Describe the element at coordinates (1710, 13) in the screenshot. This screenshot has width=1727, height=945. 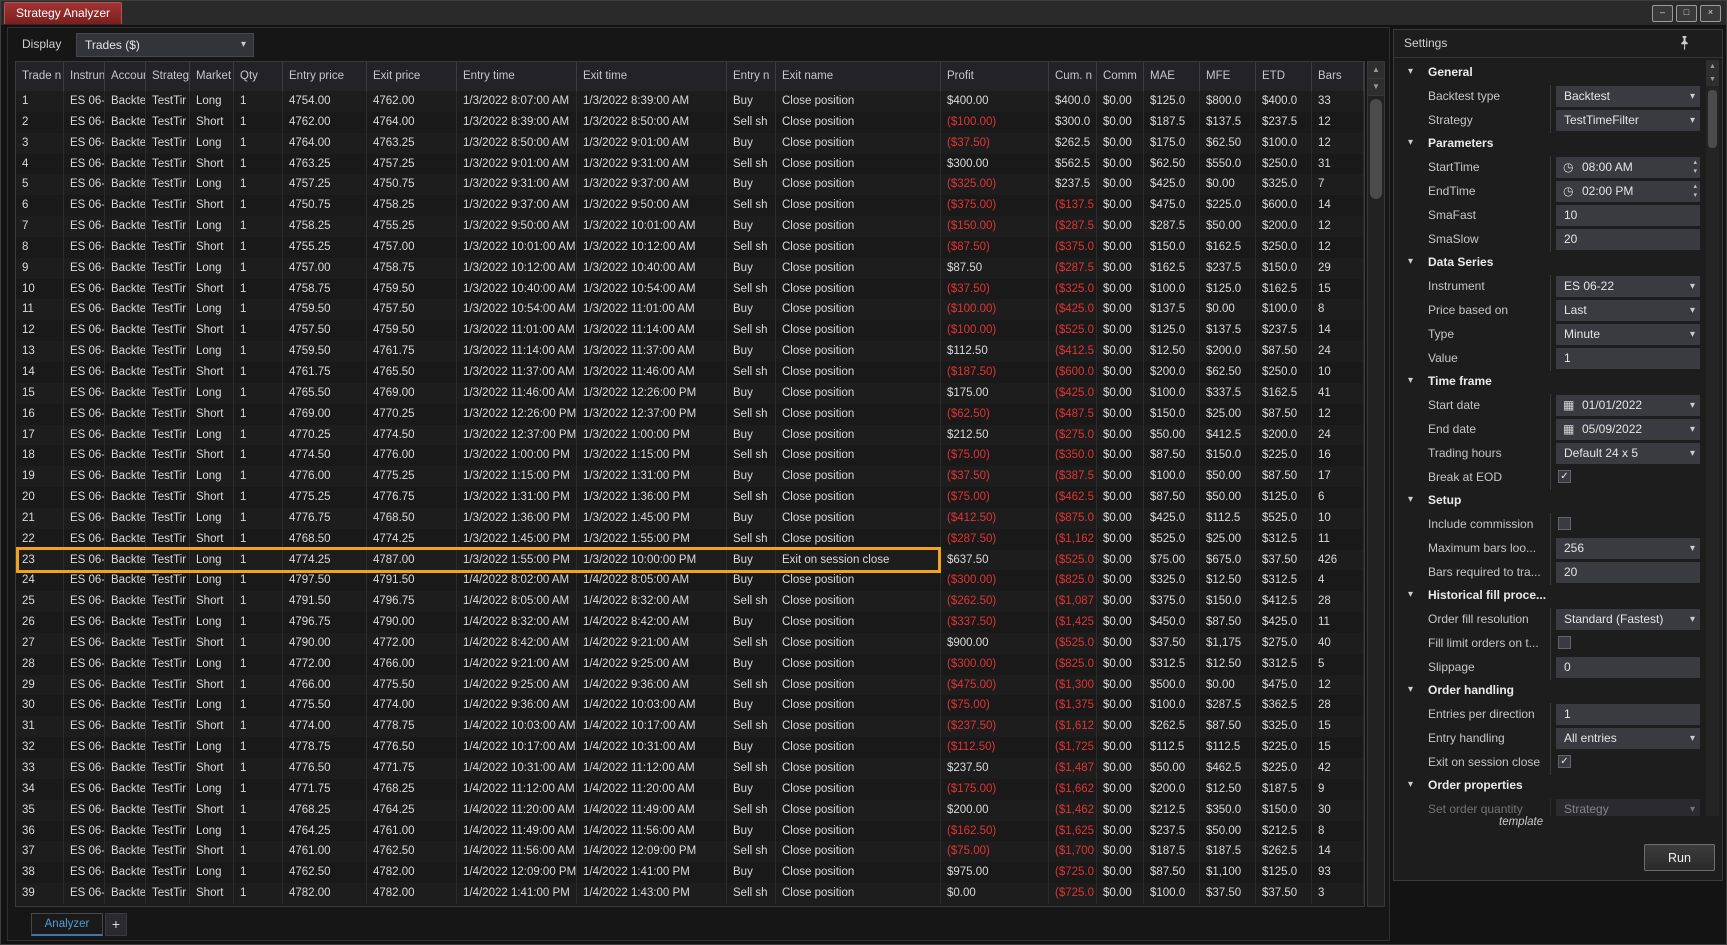
I see `close-button: ×` at that location.